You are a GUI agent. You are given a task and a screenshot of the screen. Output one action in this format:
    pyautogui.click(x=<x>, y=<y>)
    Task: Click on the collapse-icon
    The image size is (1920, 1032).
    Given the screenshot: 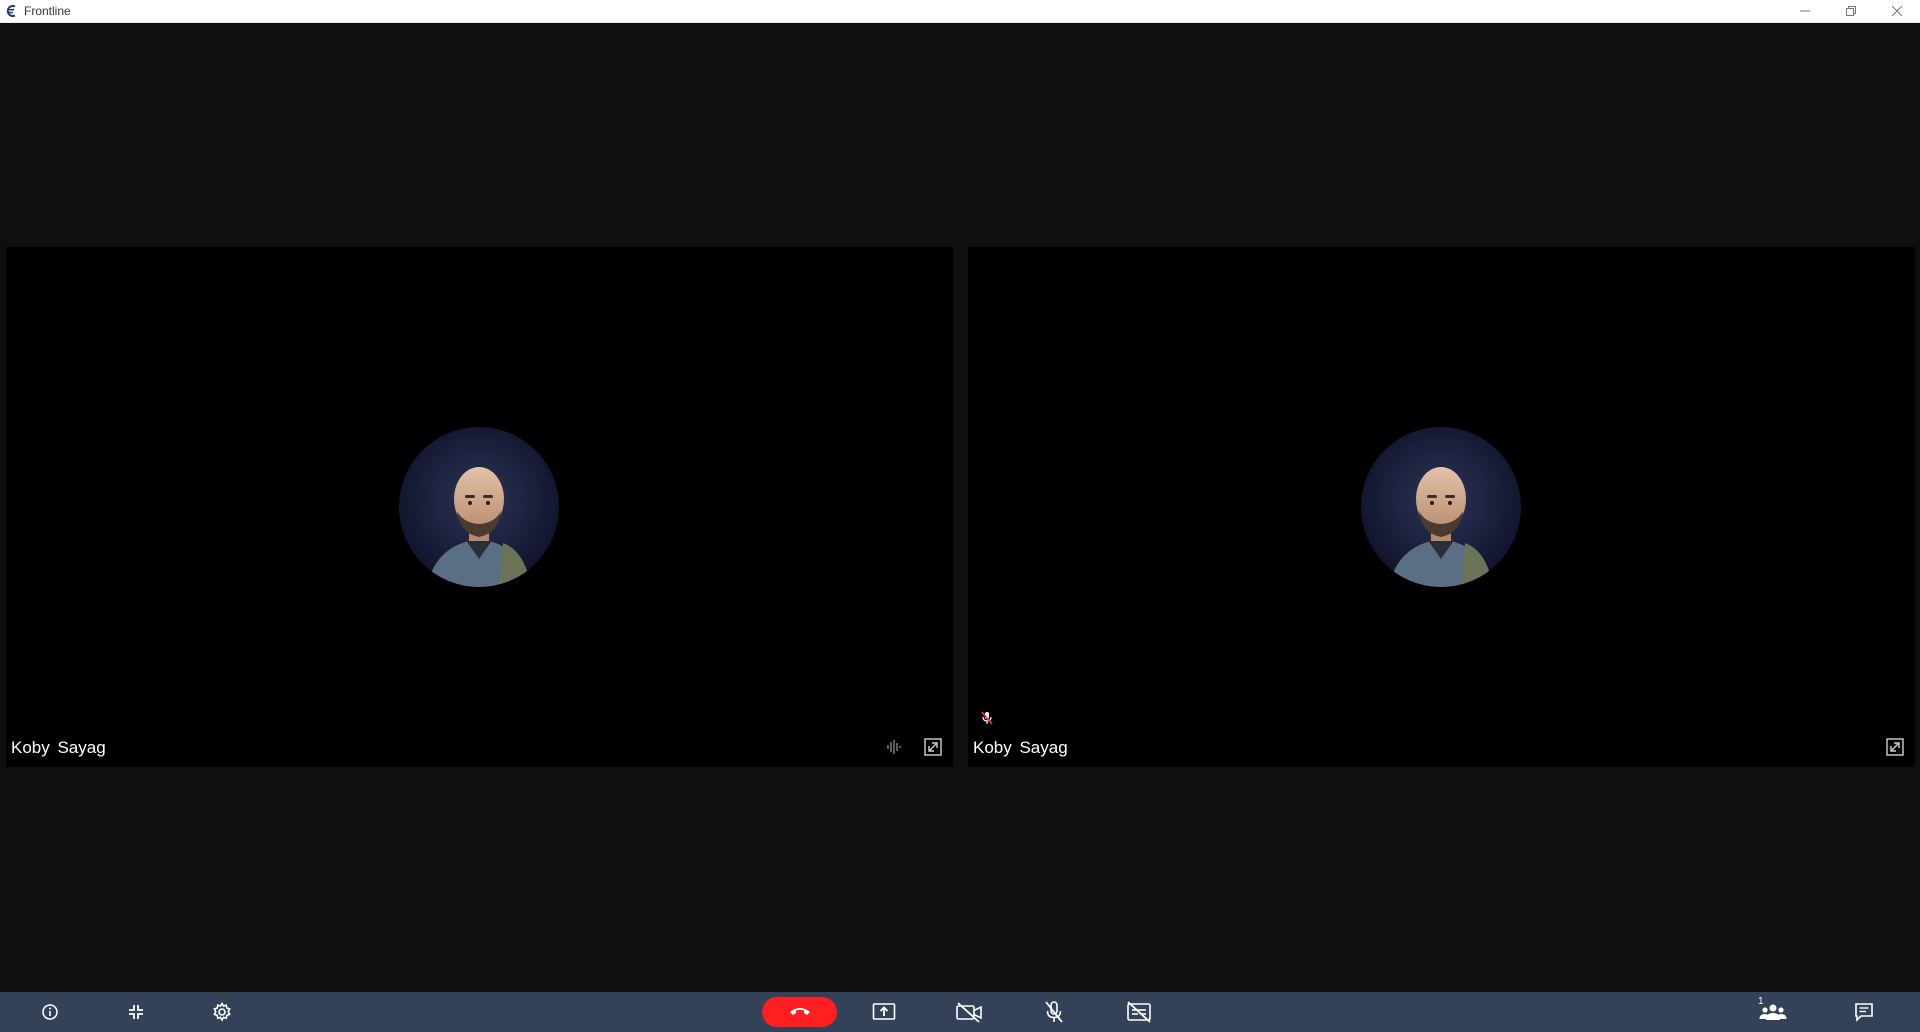 What is the action you would take?
    pyautogui.click(x=136, y=1012)
    